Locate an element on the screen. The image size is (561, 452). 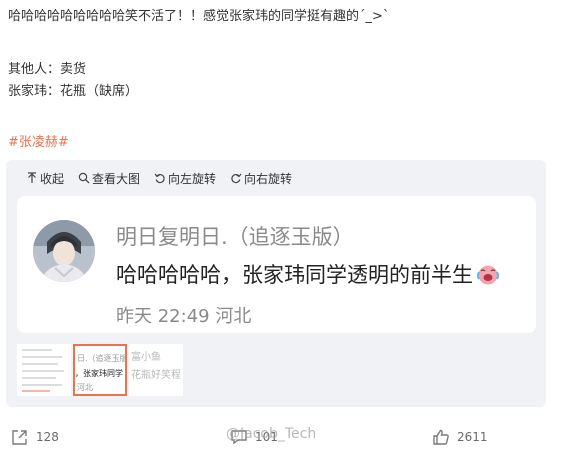
collapse-label: 收起 is located at coordinates (52, 178).